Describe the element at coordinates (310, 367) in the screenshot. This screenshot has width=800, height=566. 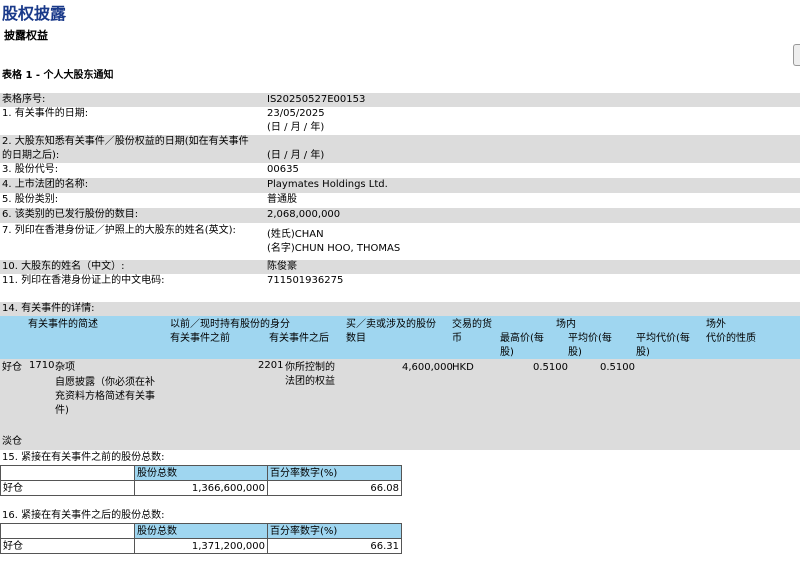
I see `capacity-desc: 你所控制的` at that location.